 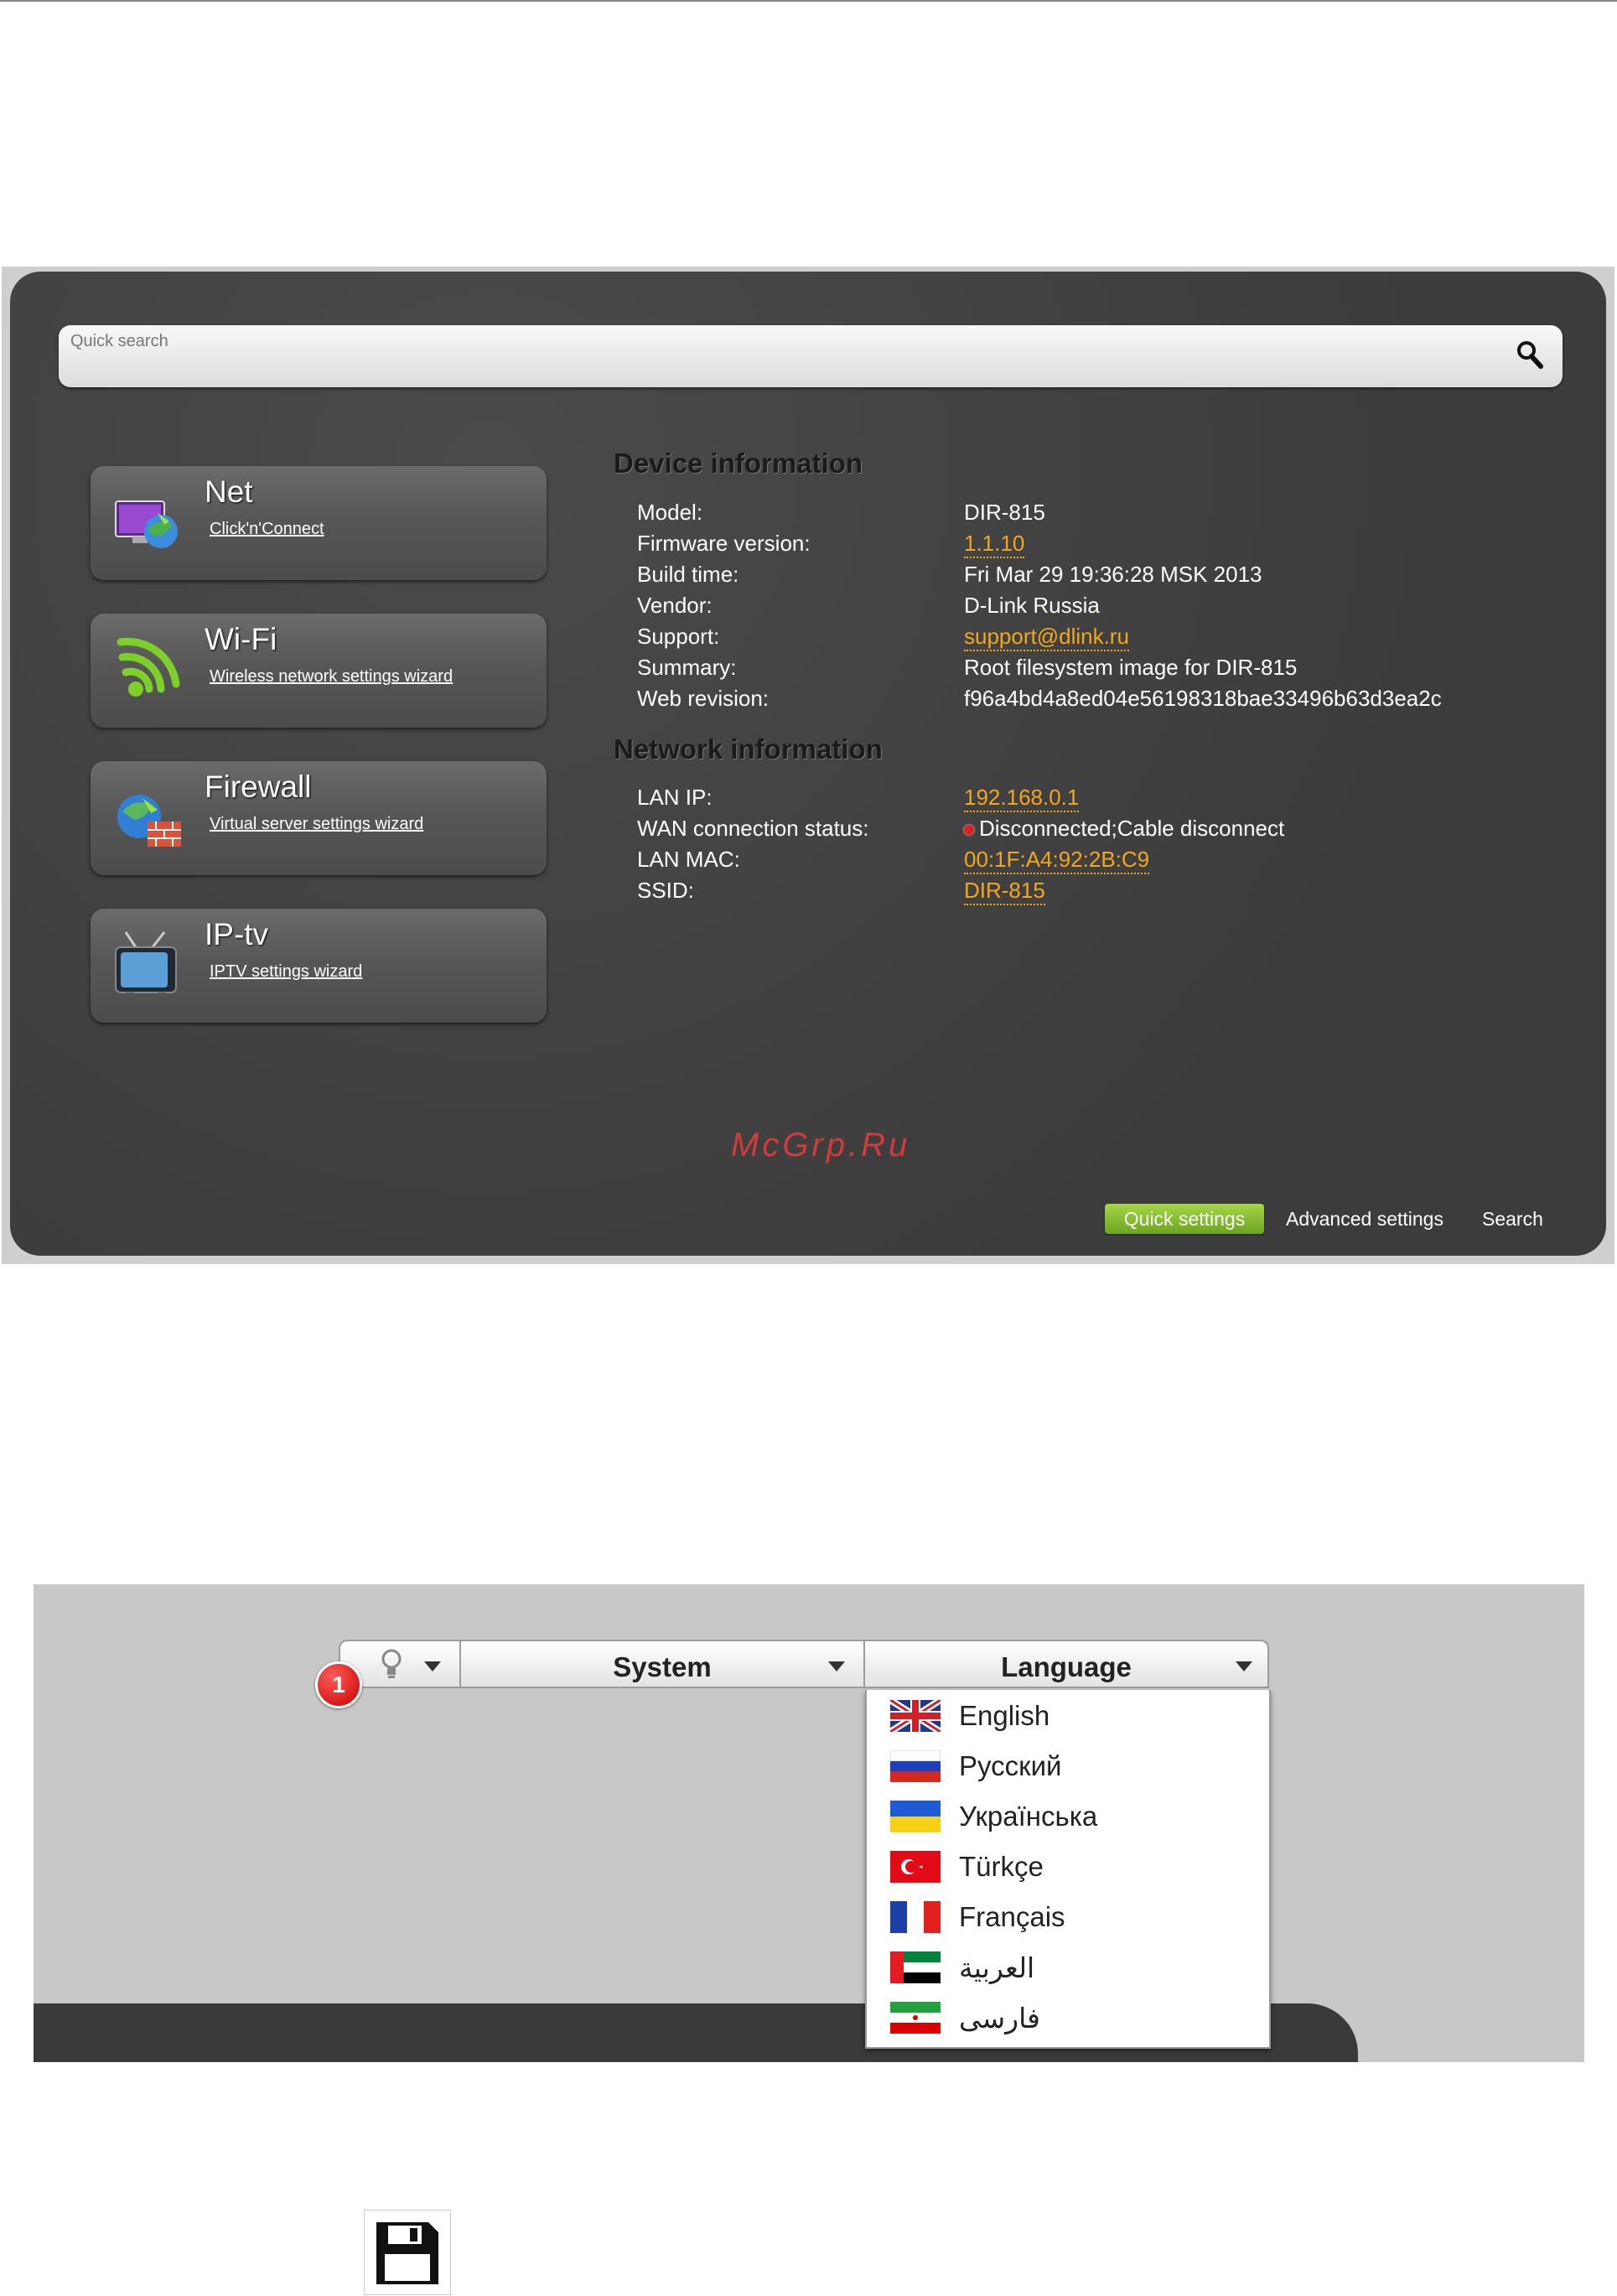 I want to click on language-option-ukrainian: Українська, so click(x=1068, y=1816).